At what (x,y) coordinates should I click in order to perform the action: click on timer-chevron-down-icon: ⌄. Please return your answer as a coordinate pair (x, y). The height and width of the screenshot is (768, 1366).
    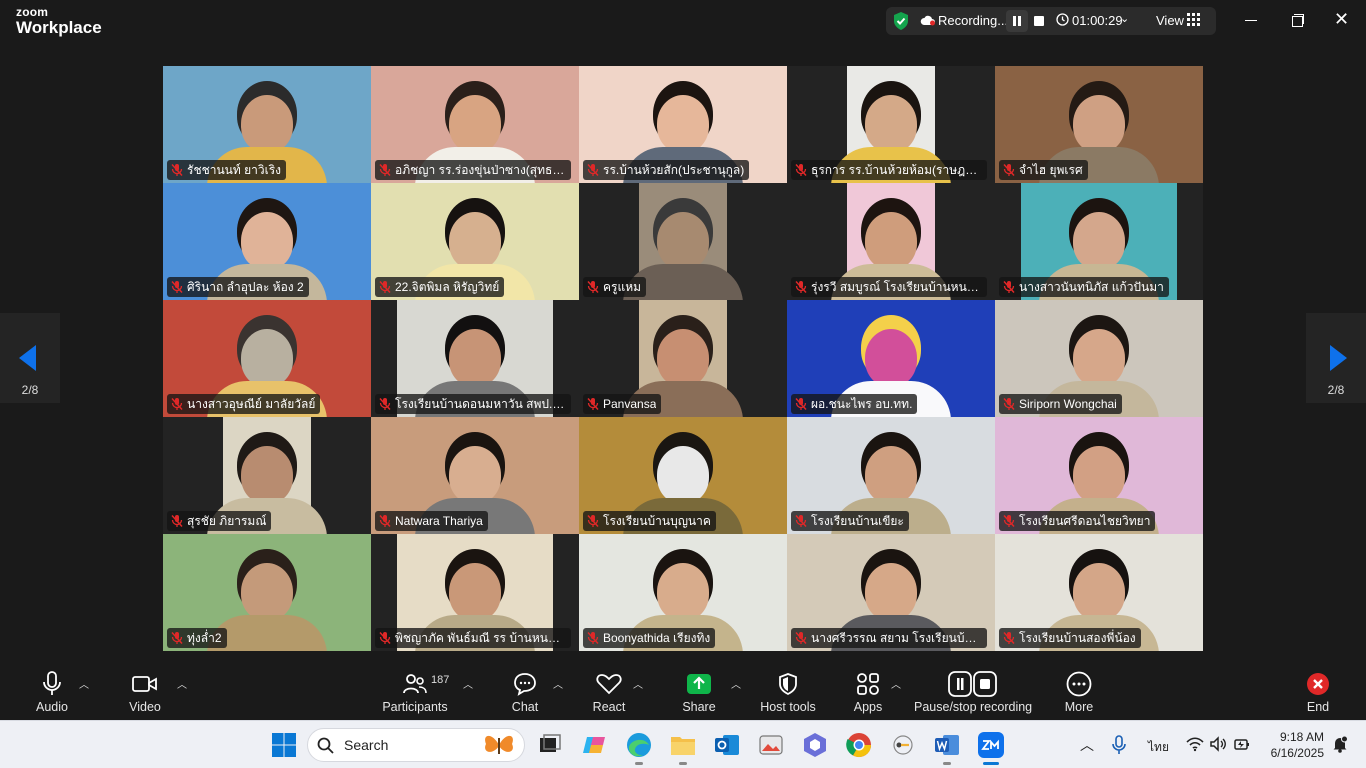
    Looking at the image, I should click on (1124, 18).